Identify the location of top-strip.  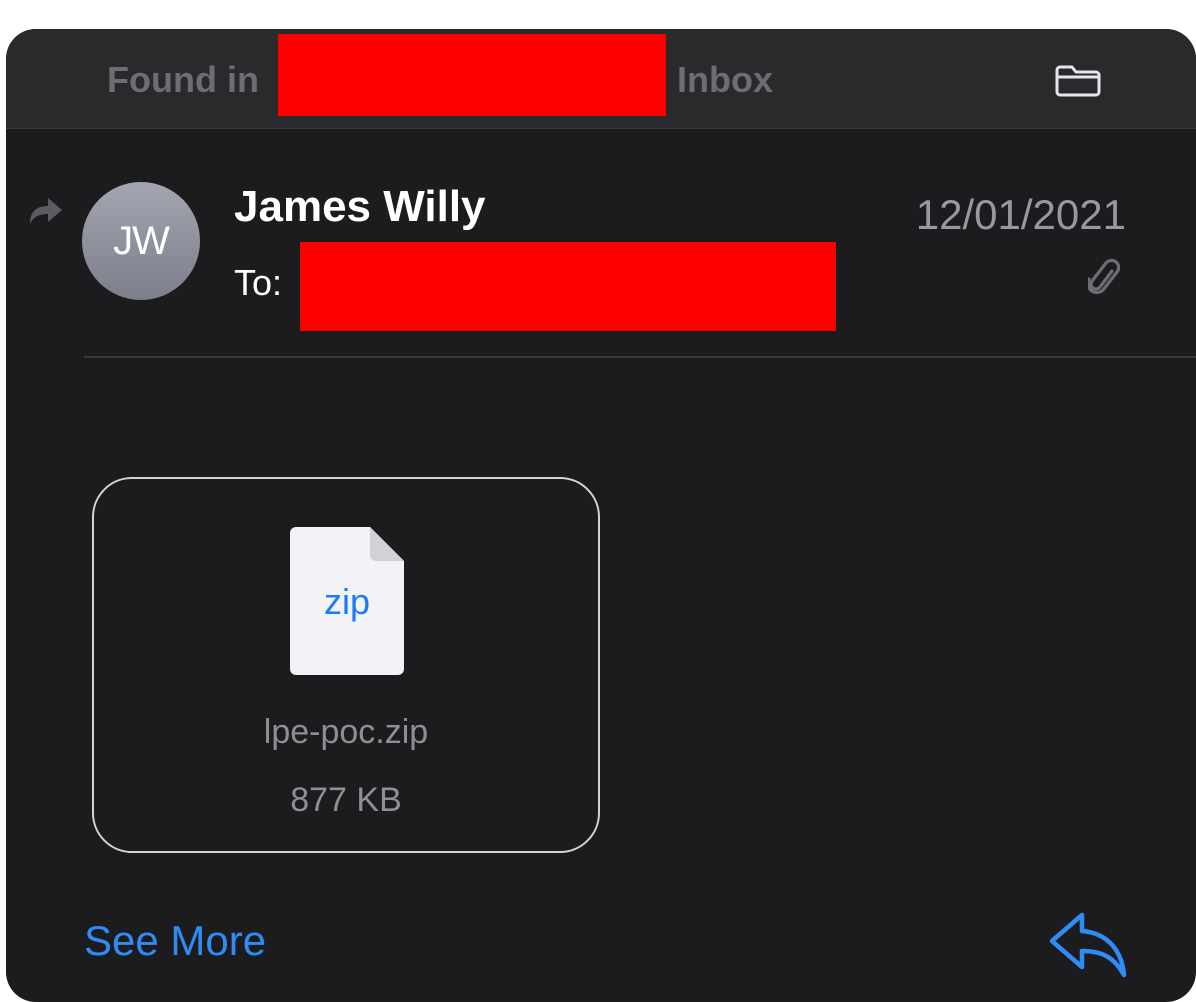
(598, 15).